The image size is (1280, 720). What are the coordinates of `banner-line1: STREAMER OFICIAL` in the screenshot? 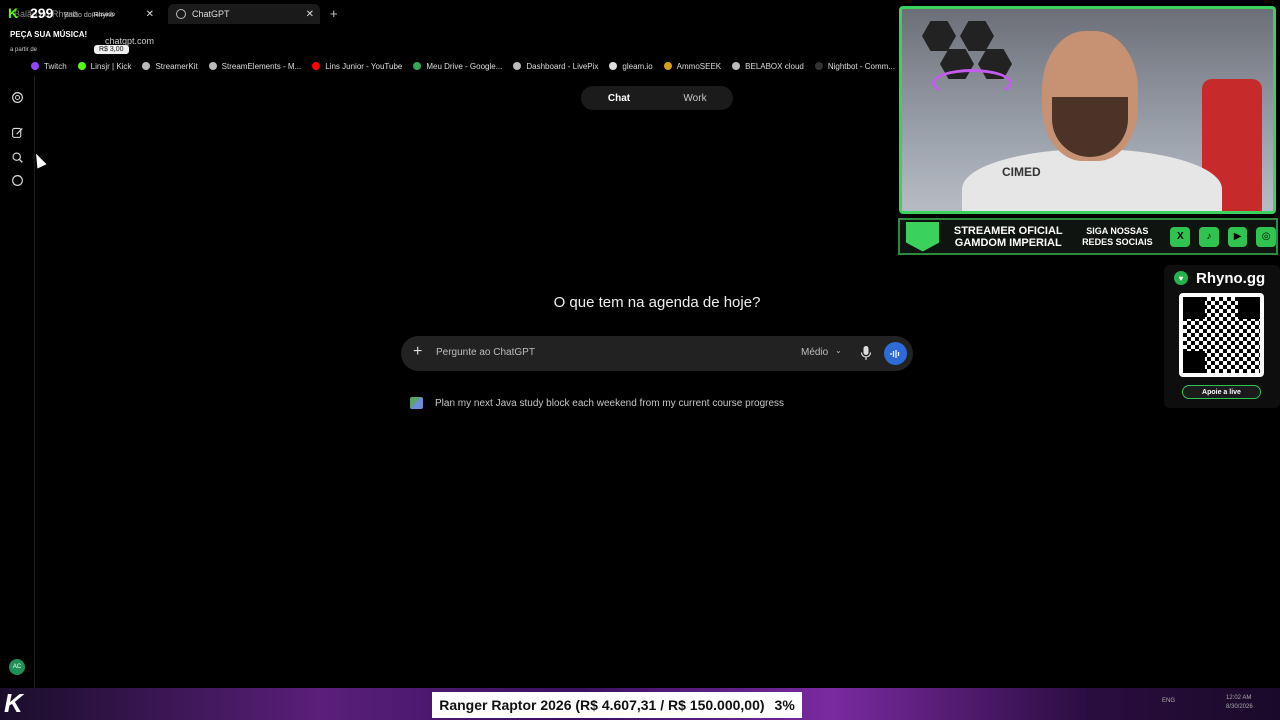 It's located at (1008, 230).